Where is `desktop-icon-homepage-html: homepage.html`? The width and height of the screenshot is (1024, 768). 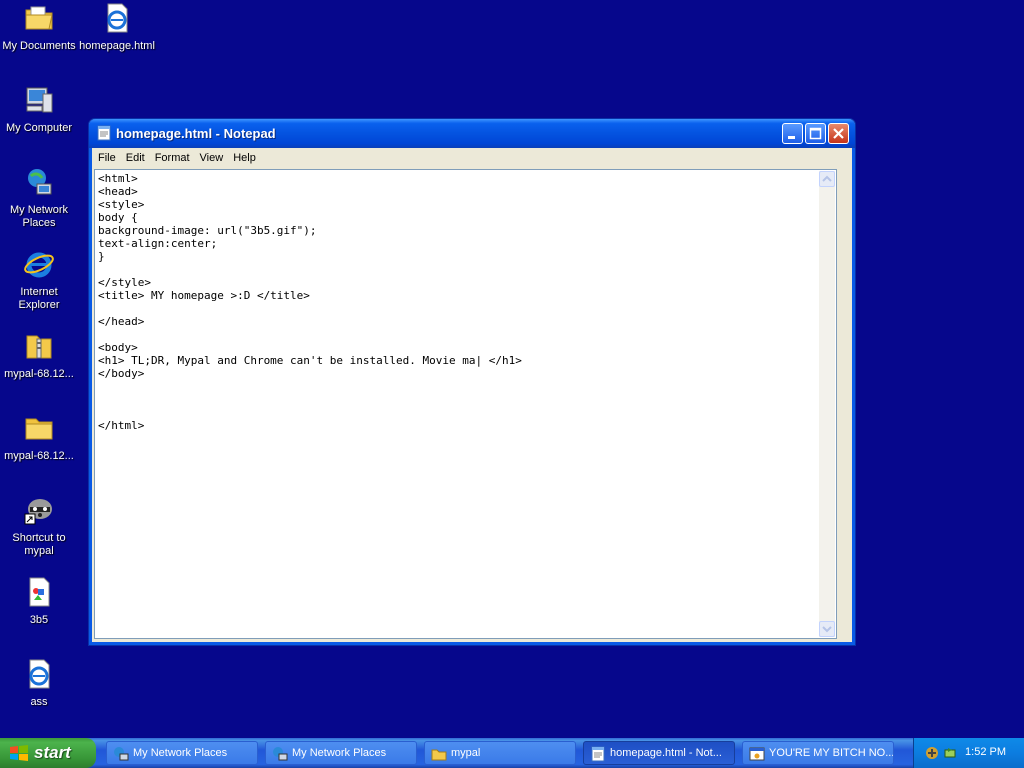
desktop-icon-homepage-html: homepage.html is located at coordinates (117, 27).